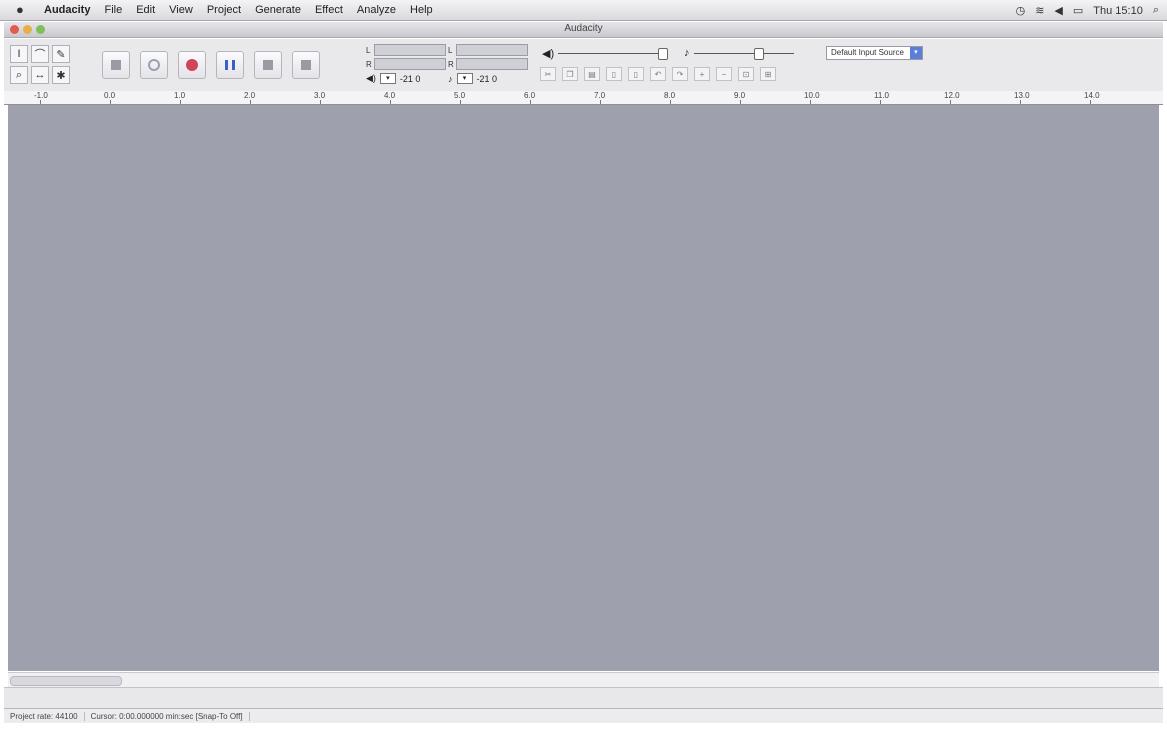 The width and height of the screenshot is (1167, 730). What do you see at coordinates (548, 74) in the screenshot?
I see `cut-icon: ✂` at bounding box center [548, 74].